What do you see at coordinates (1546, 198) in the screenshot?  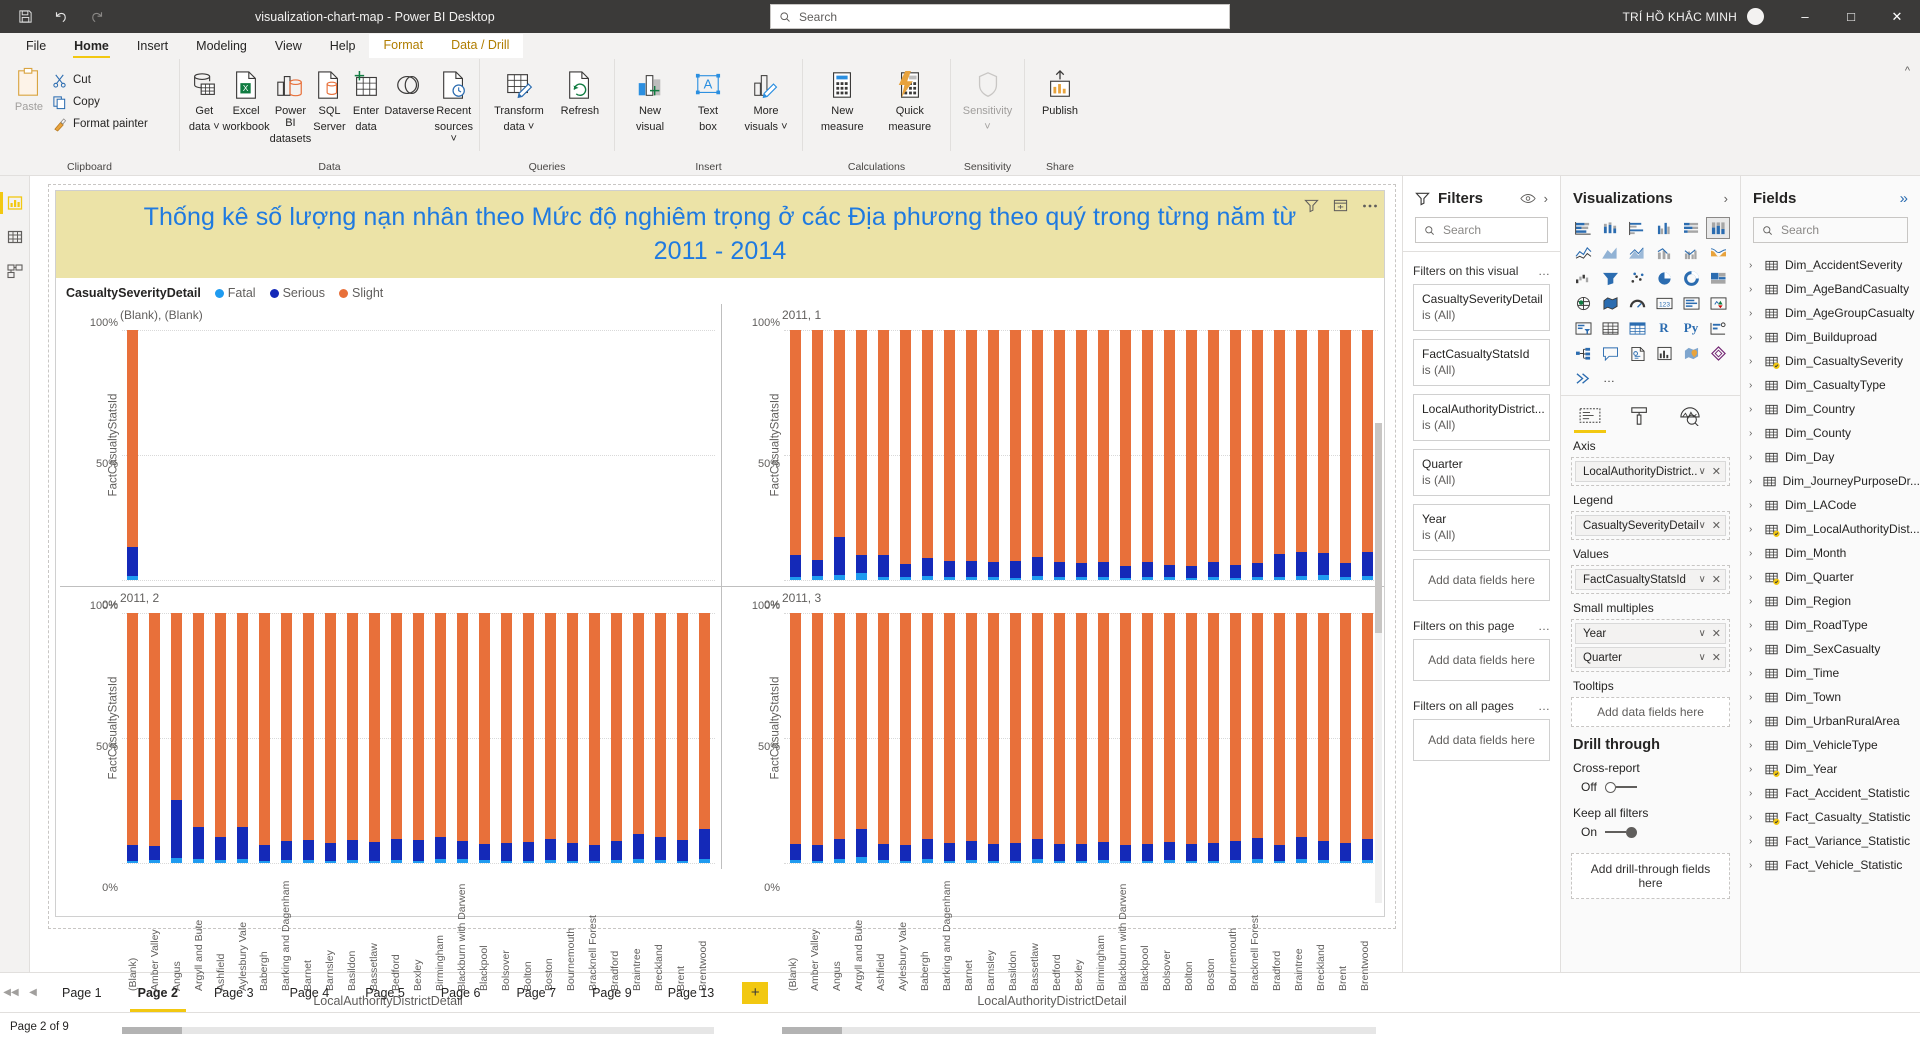 I see `collapse-filters-icon: ›` at bounding box center [1546, 198].